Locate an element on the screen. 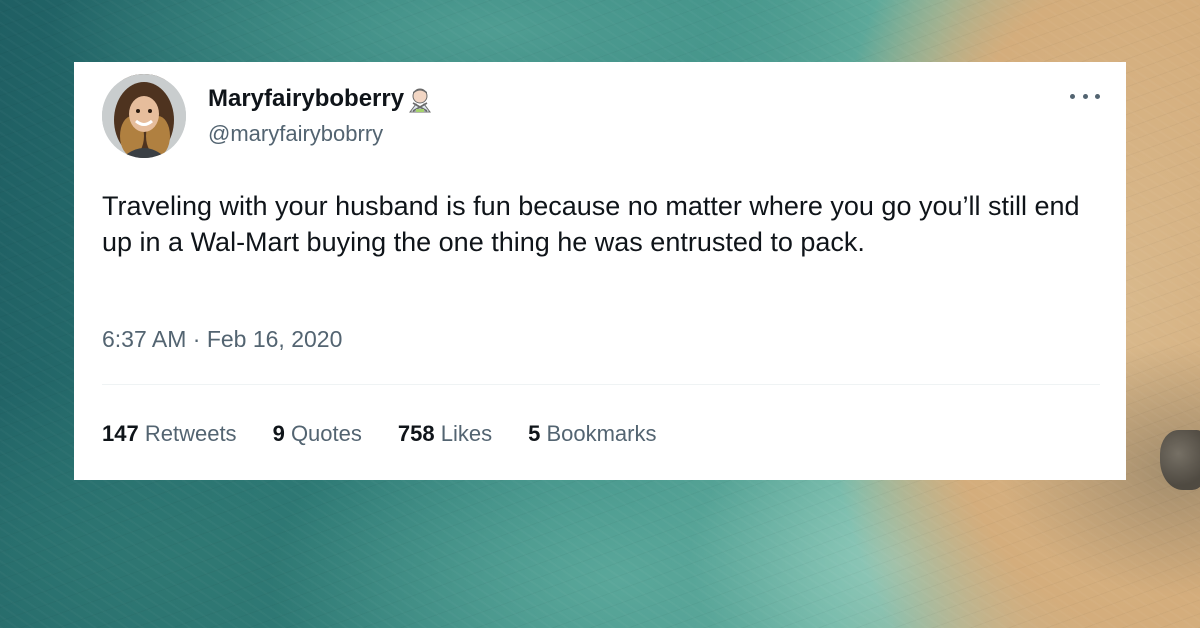 Image resolution: width=1200 pixels, height=628 pixels. likes-count: 758 is located at coordinates (416, 433).